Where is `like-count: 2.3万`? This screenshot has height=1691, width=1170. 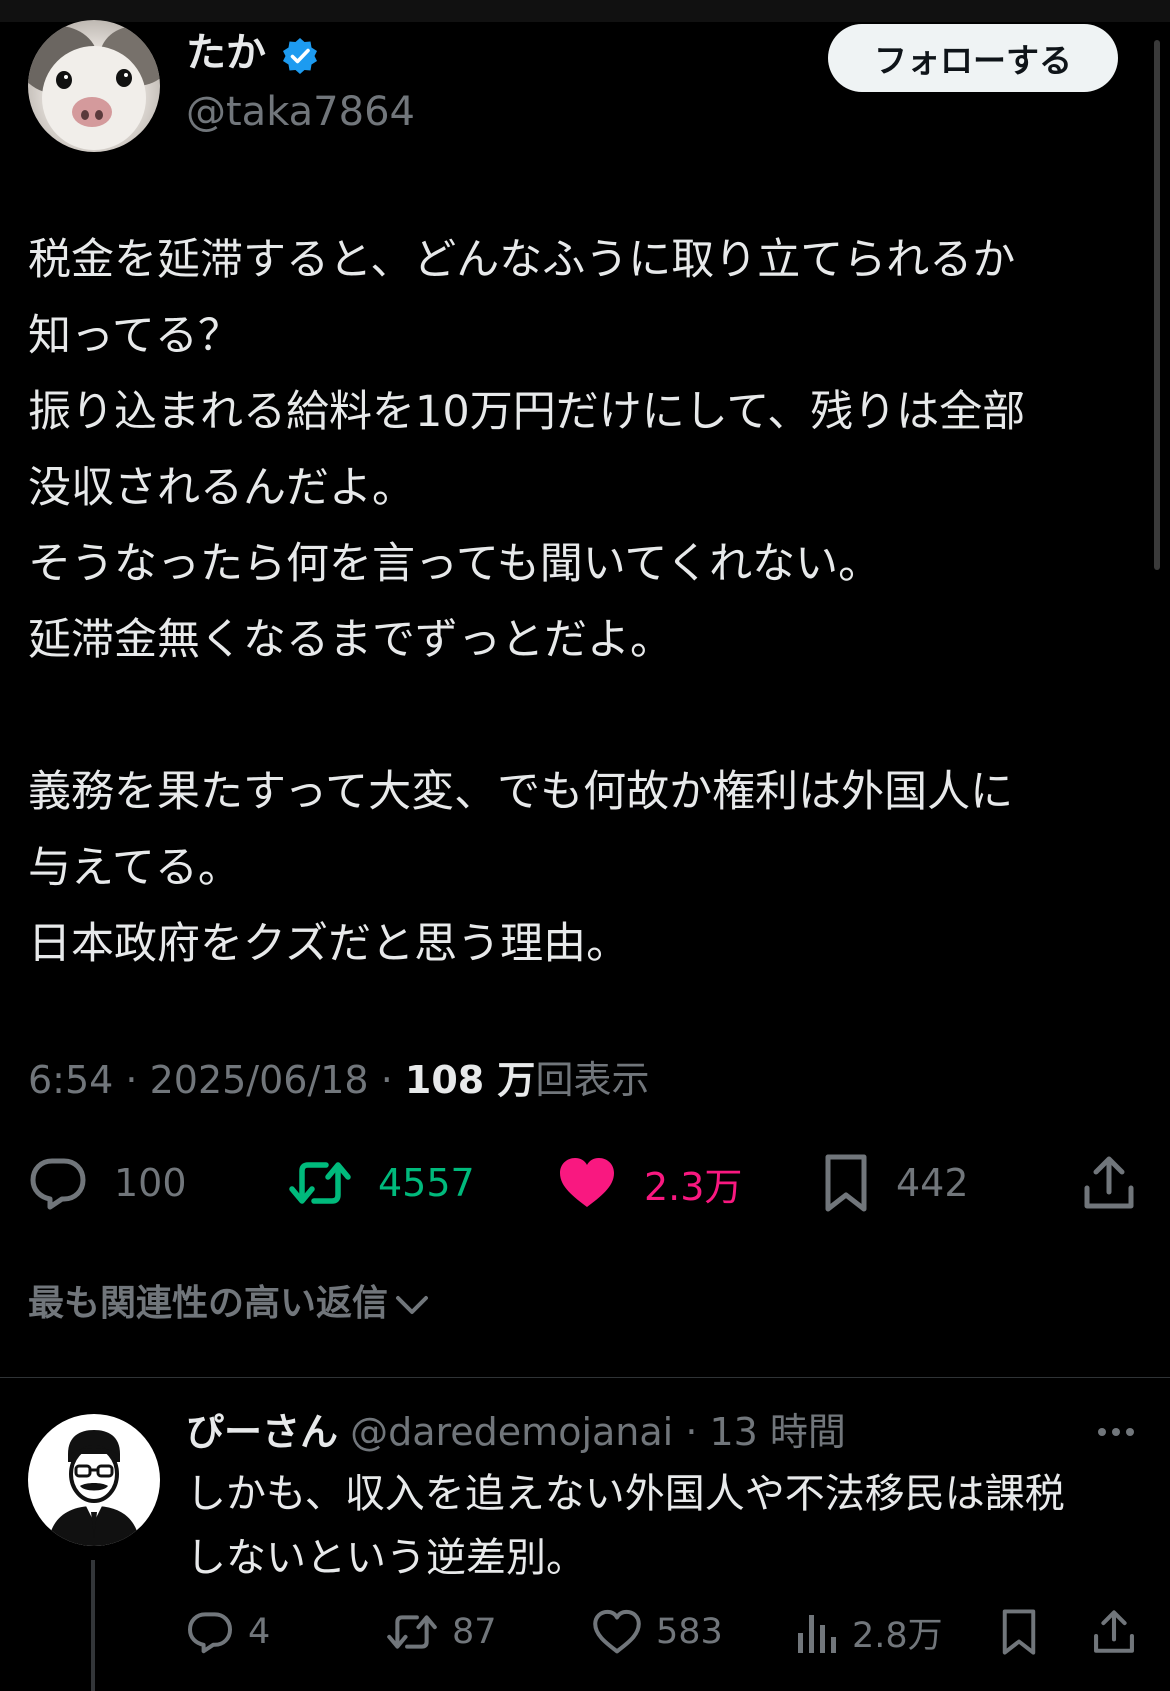 like-count: 2.3万 is located at coordinates (693, 1186).